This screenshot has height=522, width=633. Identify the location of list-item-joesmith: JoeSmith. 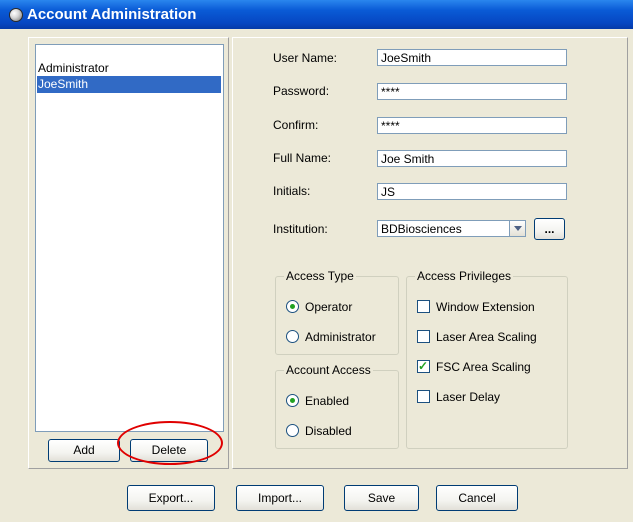
(129, 84).